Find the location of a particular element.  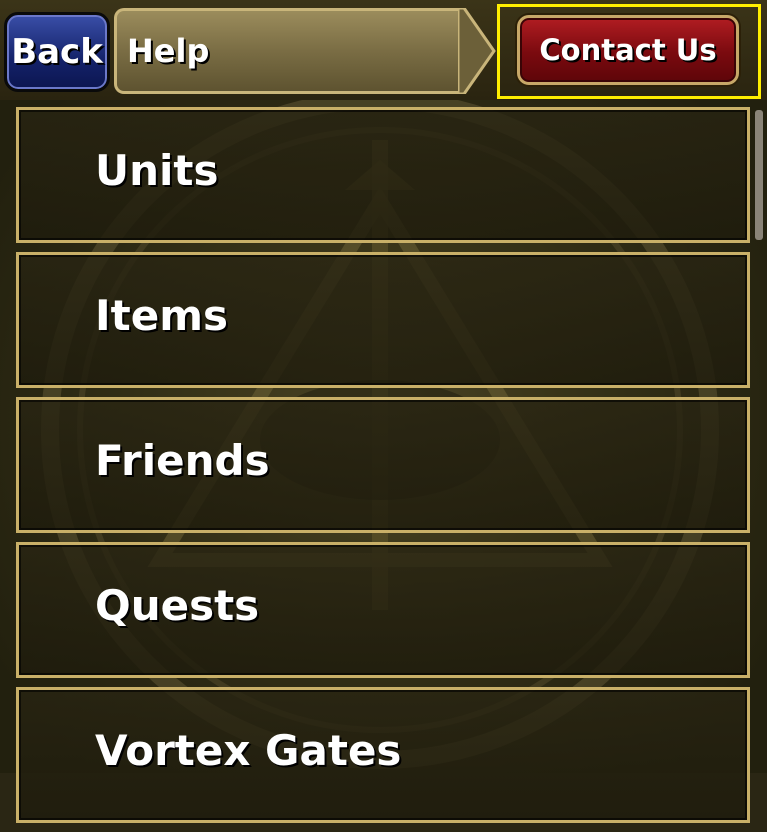

help-item-label: Items is located at coordinates (161, 315).